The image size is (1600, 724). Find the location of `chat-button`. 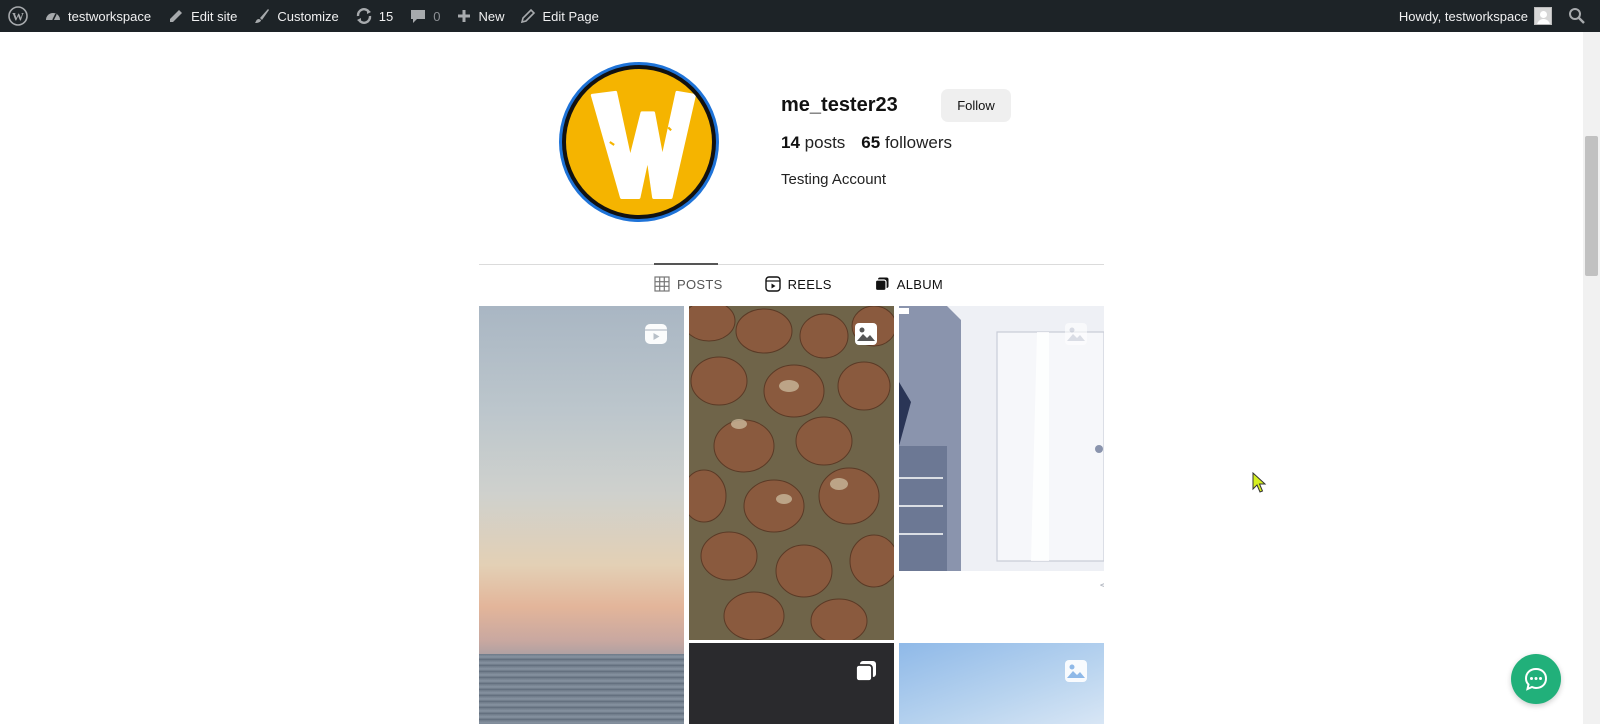

chat-button is located at coordinates (1536, 679).